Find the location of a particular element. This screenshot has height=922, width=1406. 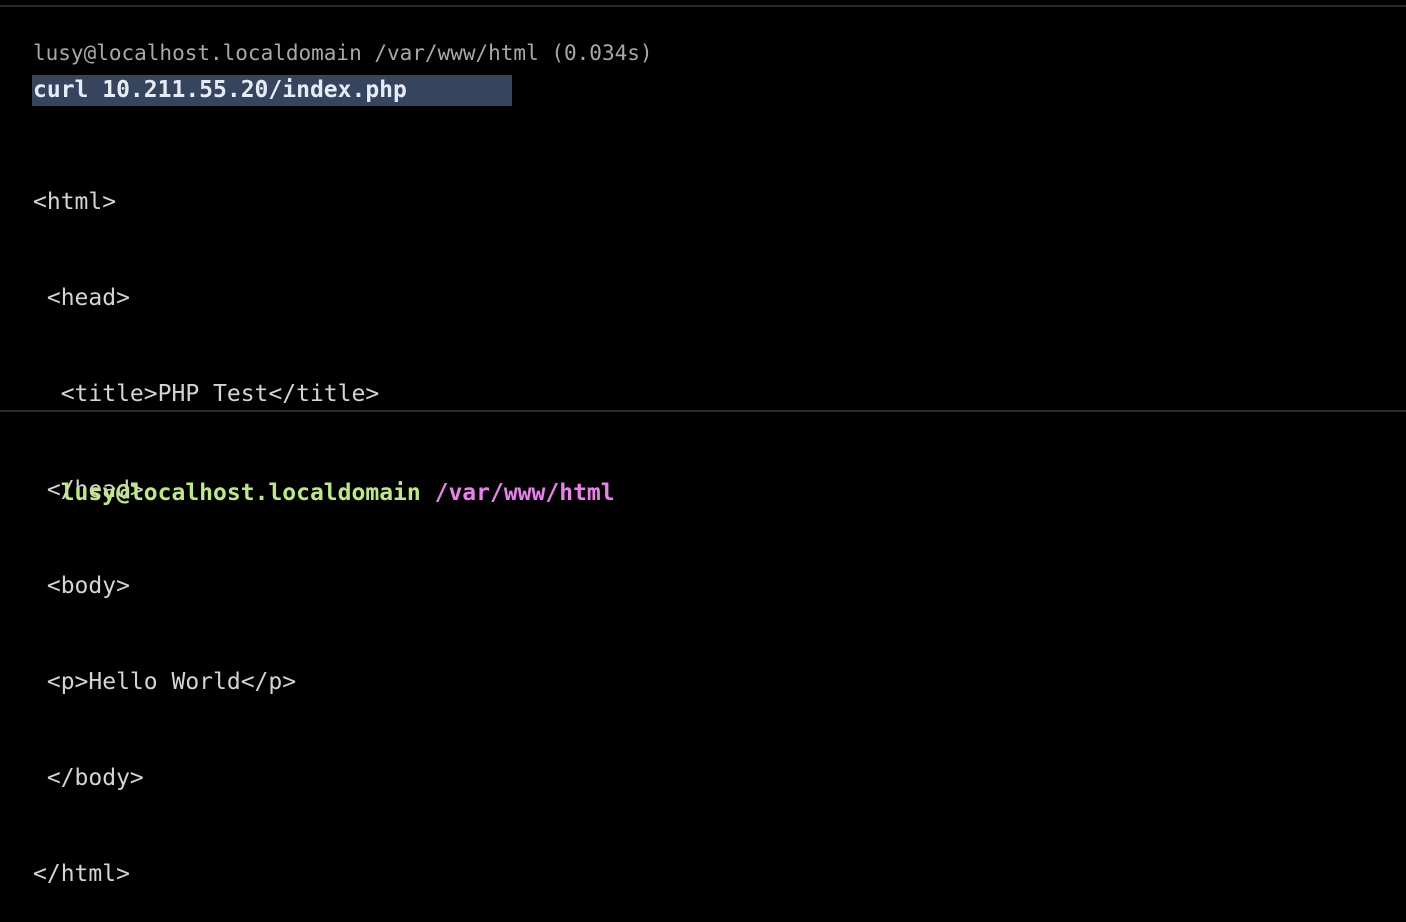

output-line: <html> is located at coordinates (75, 202).